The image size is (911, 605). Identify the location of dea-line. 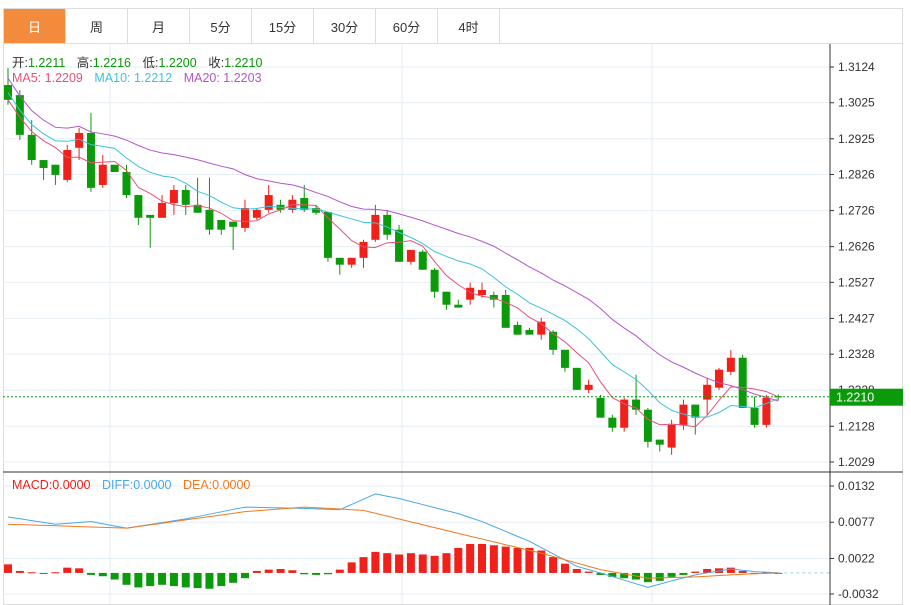
(393, 542).